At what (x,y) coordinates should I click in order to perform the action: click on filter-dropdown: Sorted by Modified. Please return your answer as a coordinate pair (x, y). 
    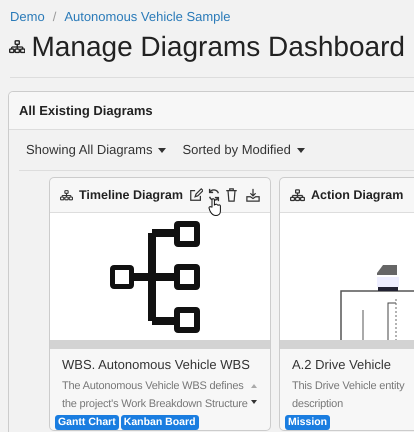
    Looking at the image, I should click on (243, 150).